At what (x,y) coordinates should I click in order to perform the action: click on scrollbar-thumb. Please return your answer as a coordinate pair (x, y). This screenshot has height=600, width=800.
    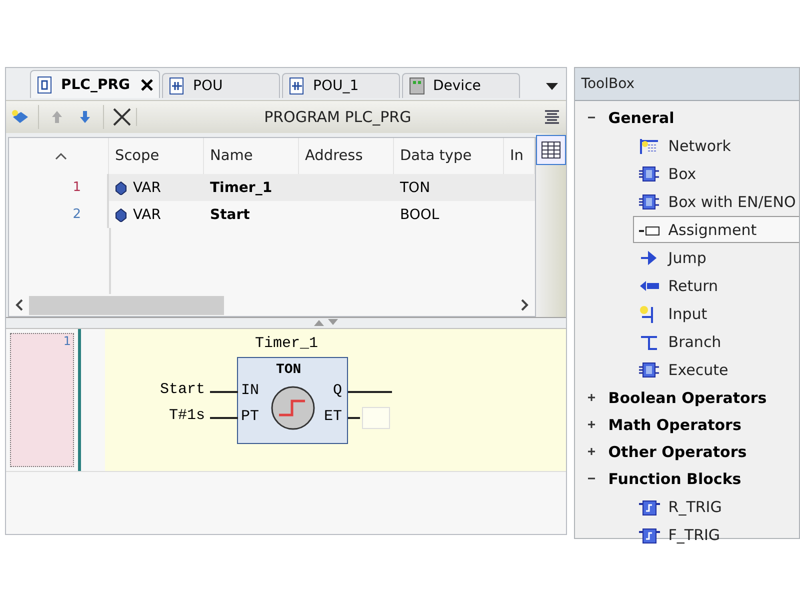
    Looking at the image, I should click on (126, 305).